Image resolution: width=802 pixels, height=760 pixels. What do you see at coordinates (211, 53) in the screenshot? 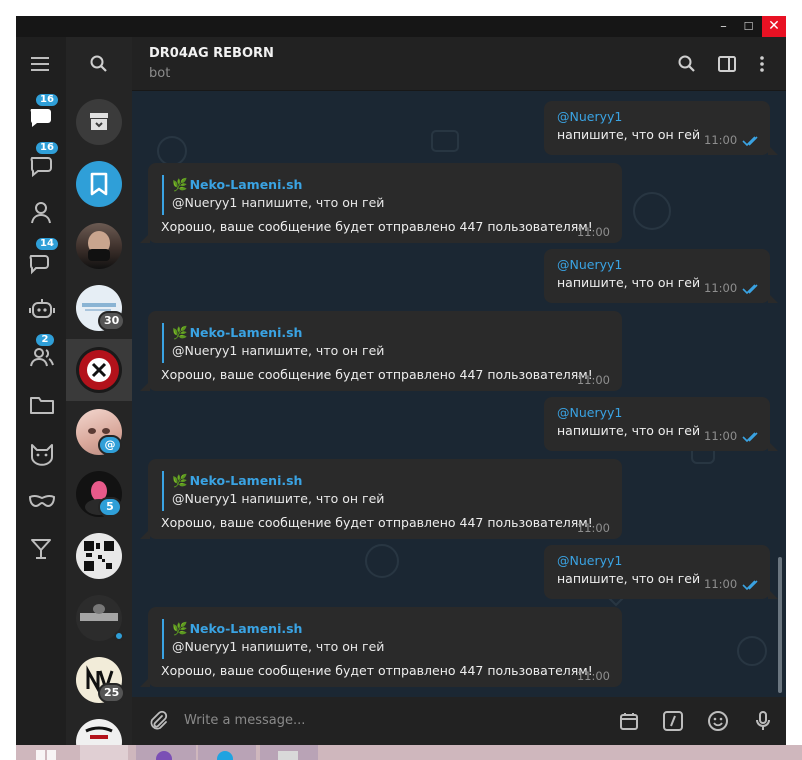
I see `chat-title: DR04AG REBORN` at bounding box center [211, 53].